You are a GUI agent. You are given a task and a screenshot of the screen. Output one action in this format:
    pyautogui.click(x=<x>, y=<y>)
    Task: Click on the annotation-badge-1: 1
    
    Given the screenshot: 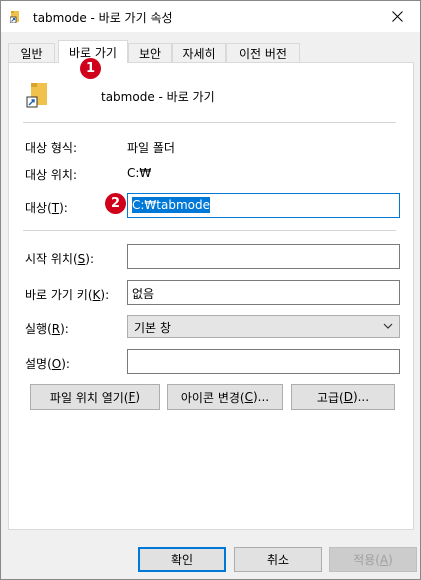 What is the action you would take?
    pyautogui.click(x=90, y=68)
    